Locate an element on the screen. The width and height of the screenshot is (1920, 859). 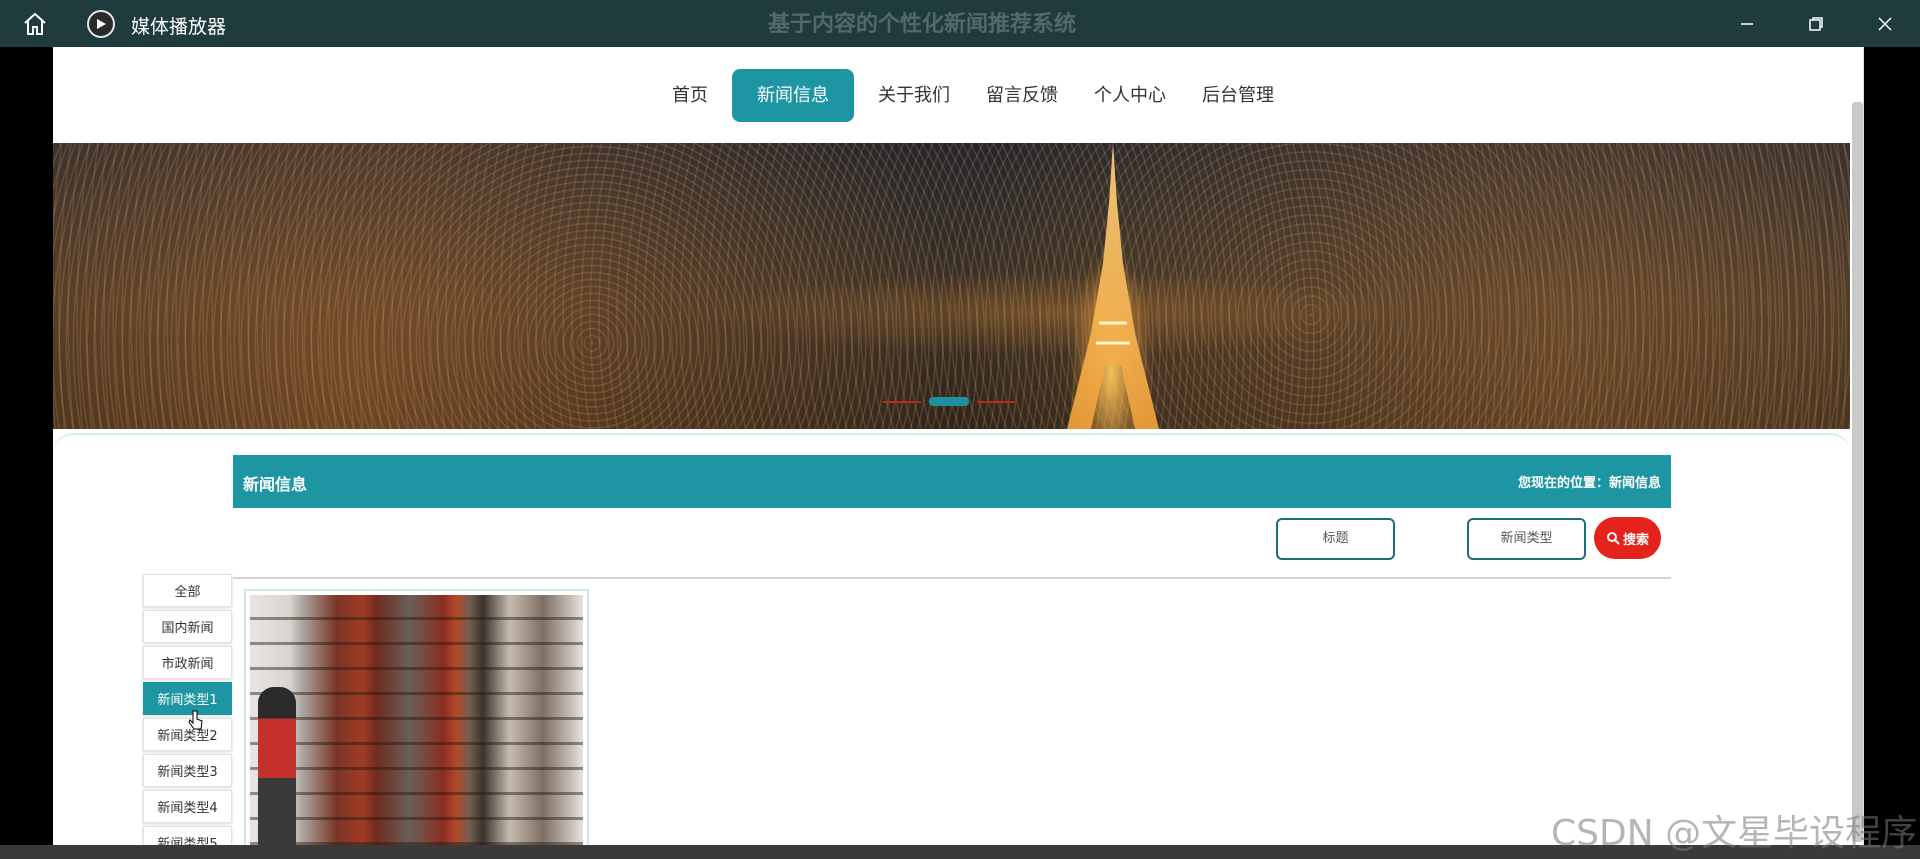
main-nav: 首页 新闻信息 关于我们 留言反馈 个人中心 后台管理 is located at coordinates (958, 95).